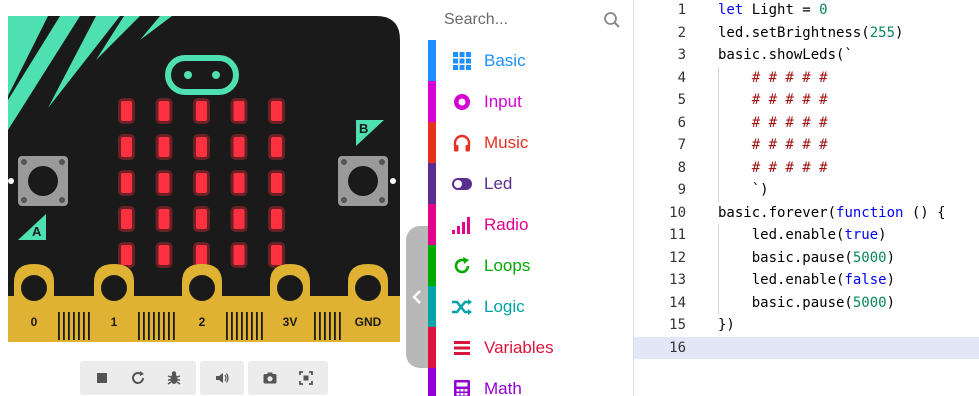 This screenshot has height=396, width=979. I want to click on mute-button, so click(222, 378).